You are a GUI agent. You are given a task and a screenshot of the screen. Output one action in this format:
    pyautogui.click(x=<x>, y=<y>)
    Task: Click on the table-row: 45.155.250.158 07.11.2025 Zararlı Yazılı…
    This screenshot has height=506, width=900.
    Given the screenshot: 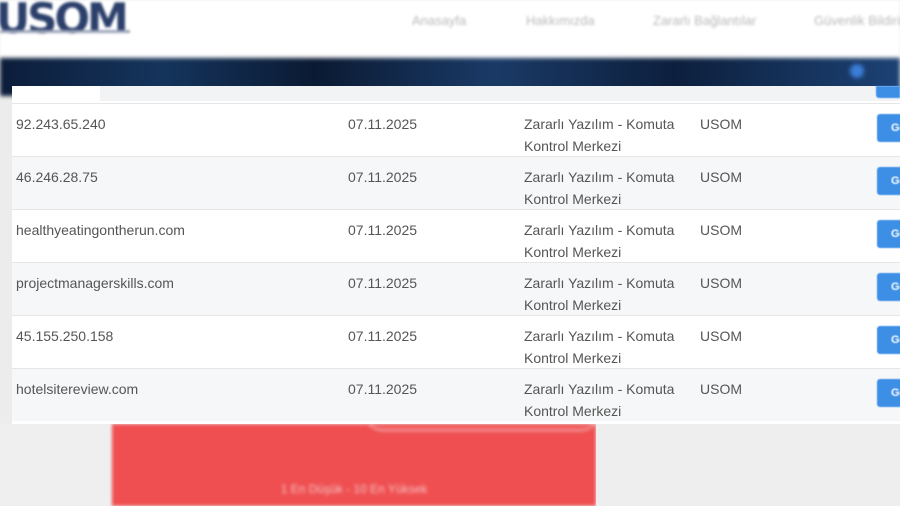 What is the action you would take?
    pyautogui.click(x=456, y=341)
    